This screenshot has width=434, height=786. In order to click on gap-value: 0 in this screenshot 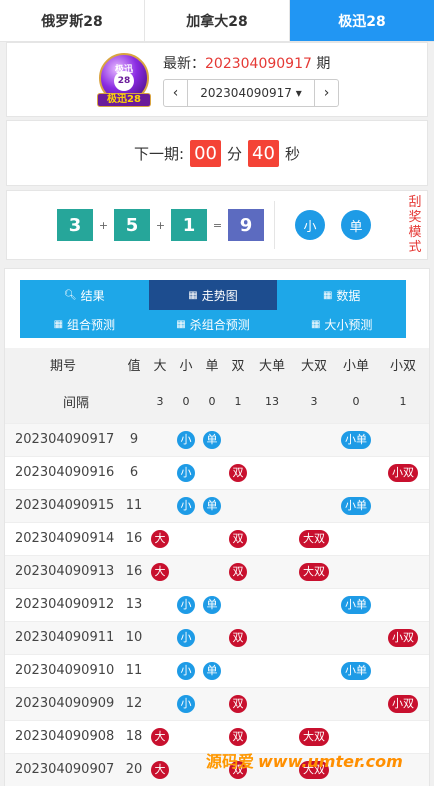, I will do `click(356, 401)`.